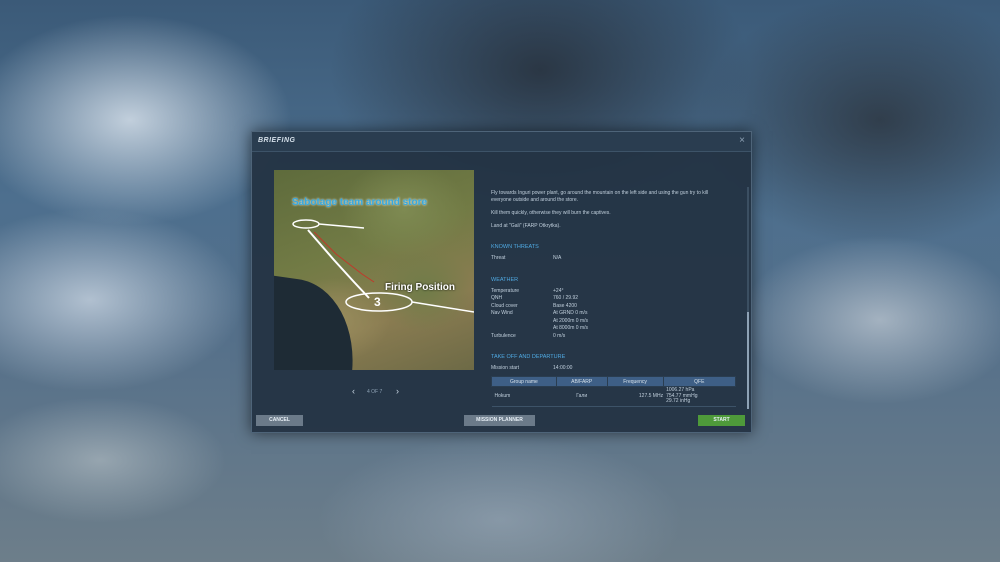 This screenshot has width=1000, height=562. I want to click on close-icon: ×, so click(742, 140).